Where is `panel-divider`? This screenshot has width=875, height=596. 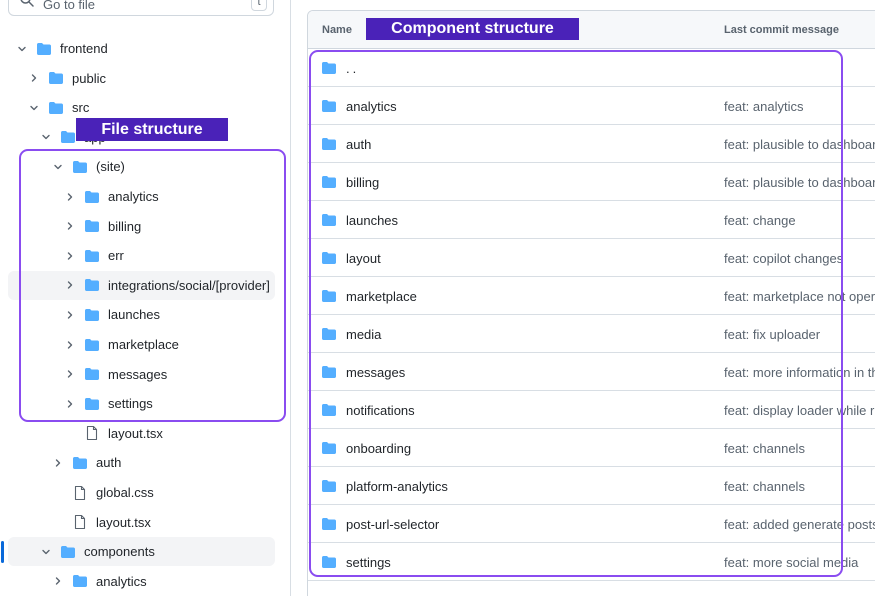
panel-divider is located at coordinates (290, 298).